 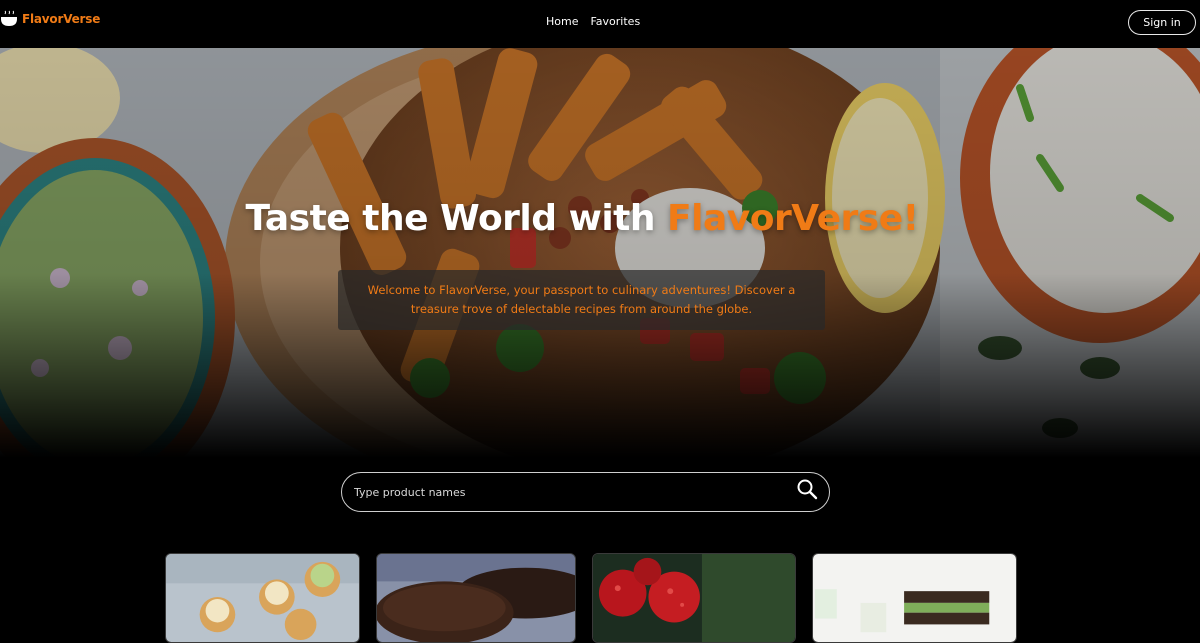 I want to click on cooking-pot-icon, so click(x=9, y=18).